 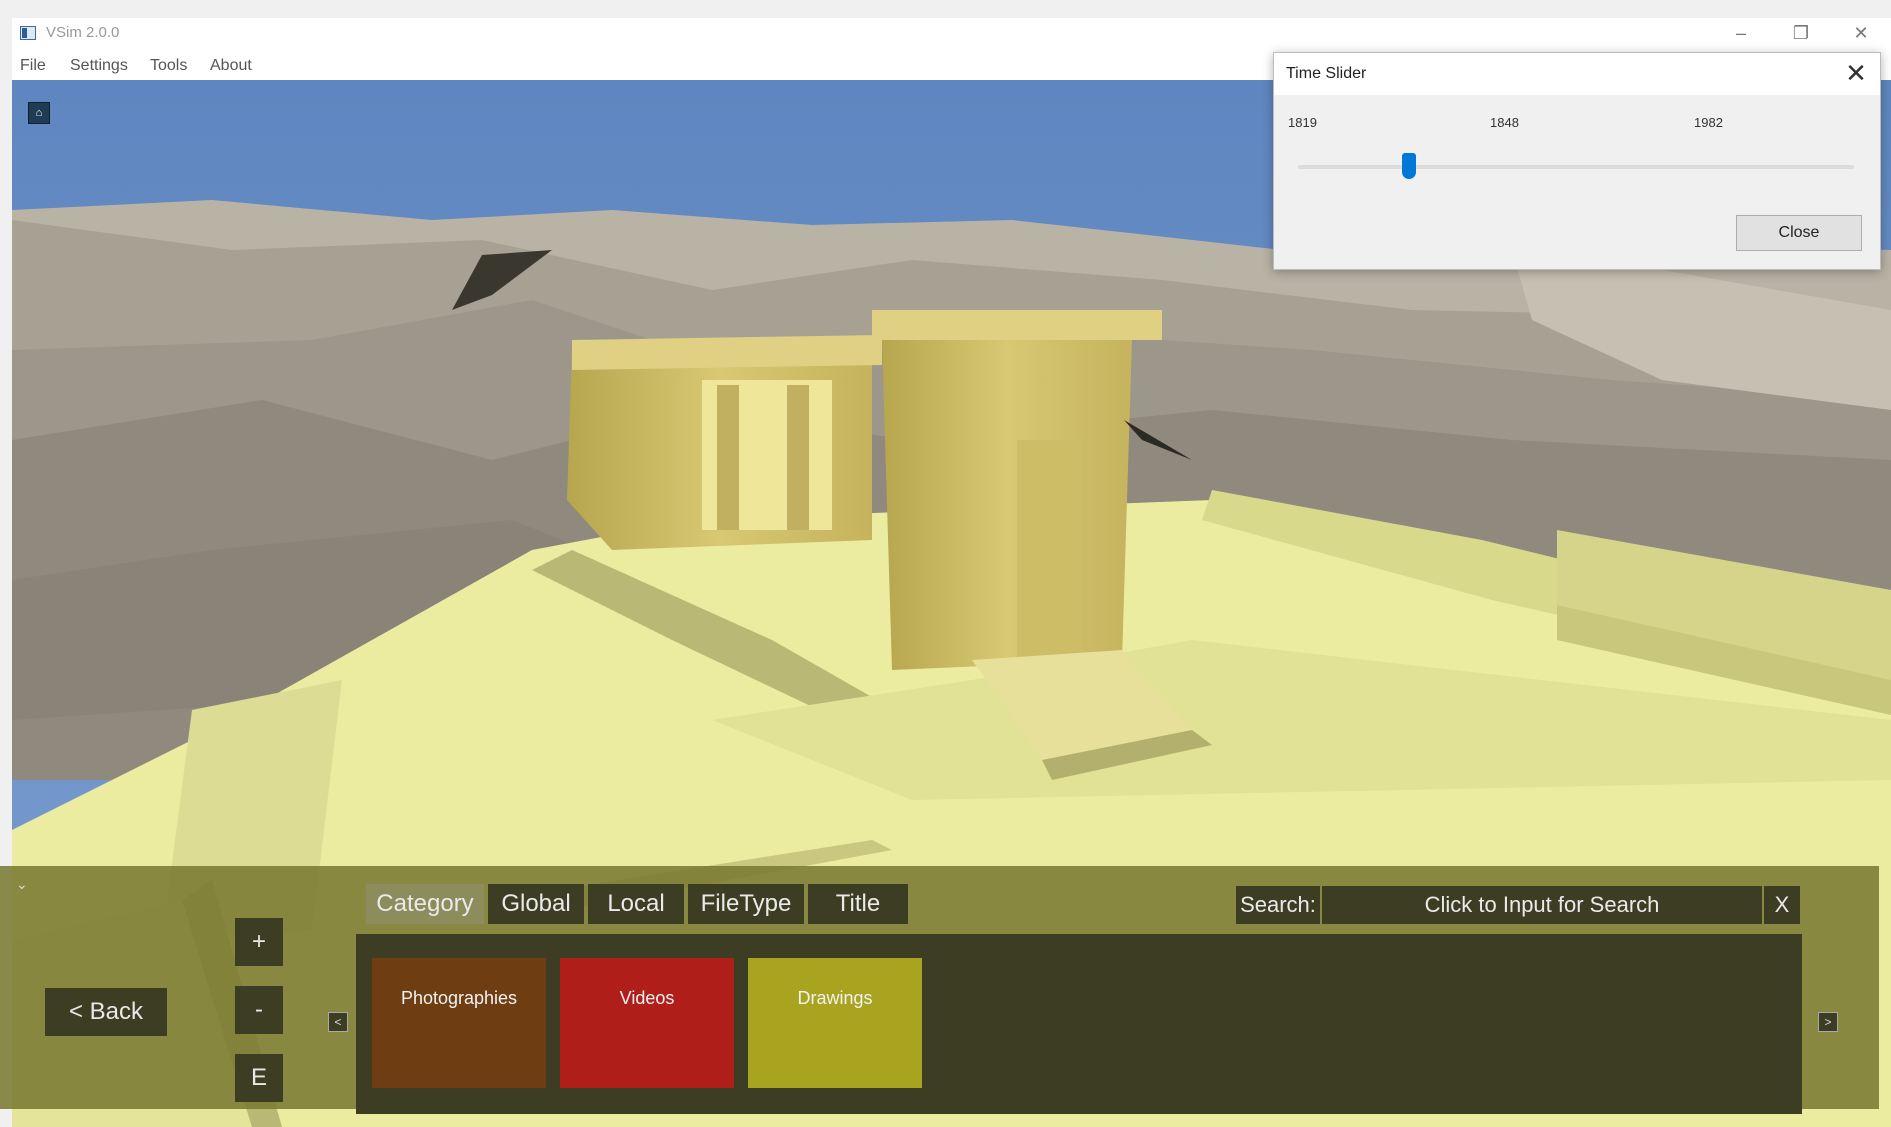 What do you see at coordinates (835, 1023) in the screenshot?
I see `category-card-drawings: Drawings` at bounding box center [835, 1023].